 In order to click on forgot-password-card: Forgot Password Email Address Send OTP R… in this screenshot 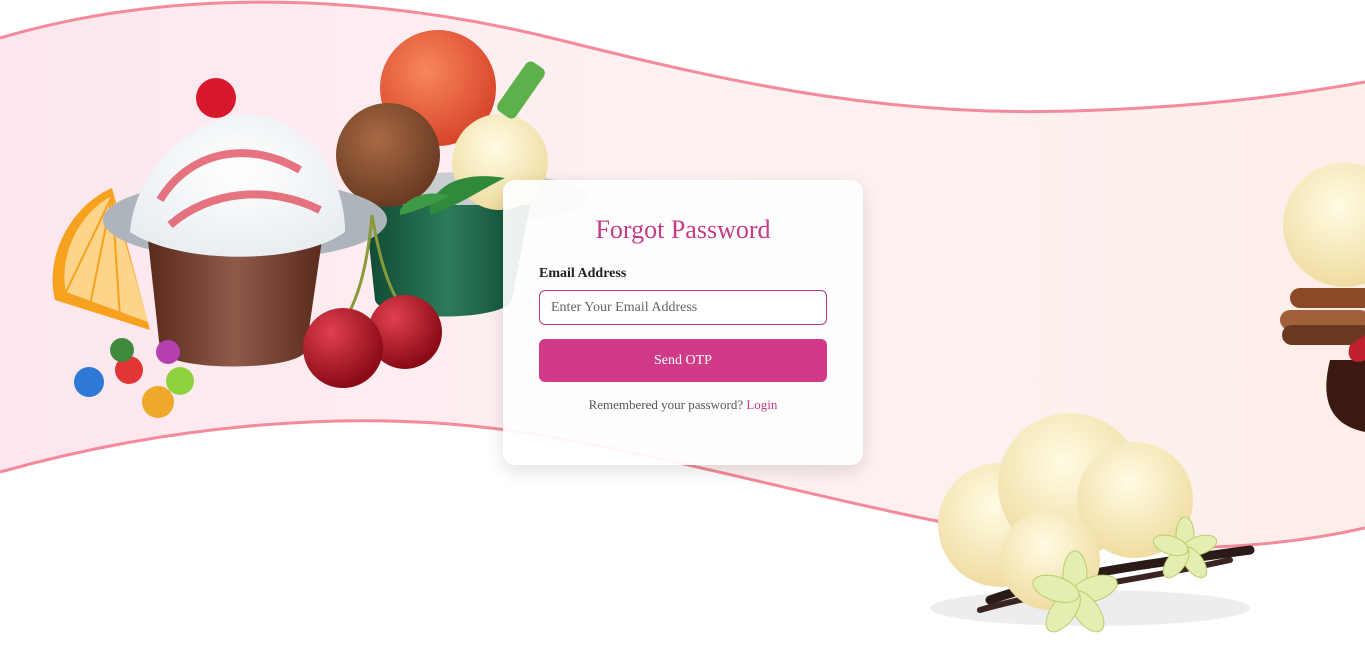, I will do `click(683, 322)`.